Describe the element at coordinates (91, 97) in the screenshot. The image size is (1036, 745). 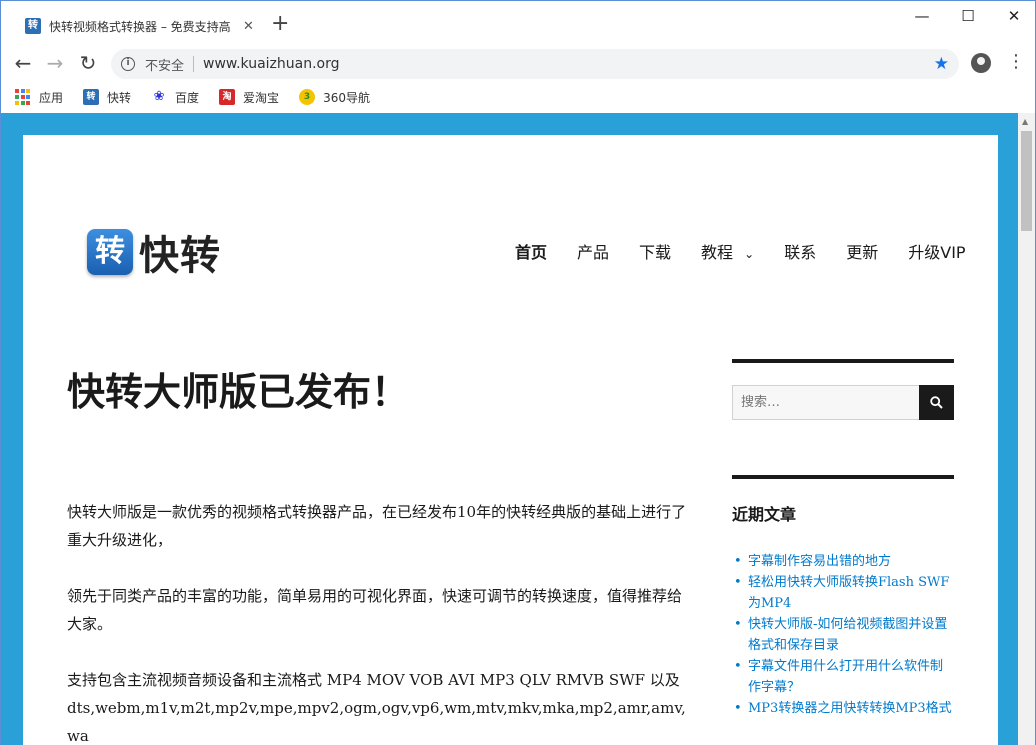
I see `kuaizhuan-icon: 转` at that location.